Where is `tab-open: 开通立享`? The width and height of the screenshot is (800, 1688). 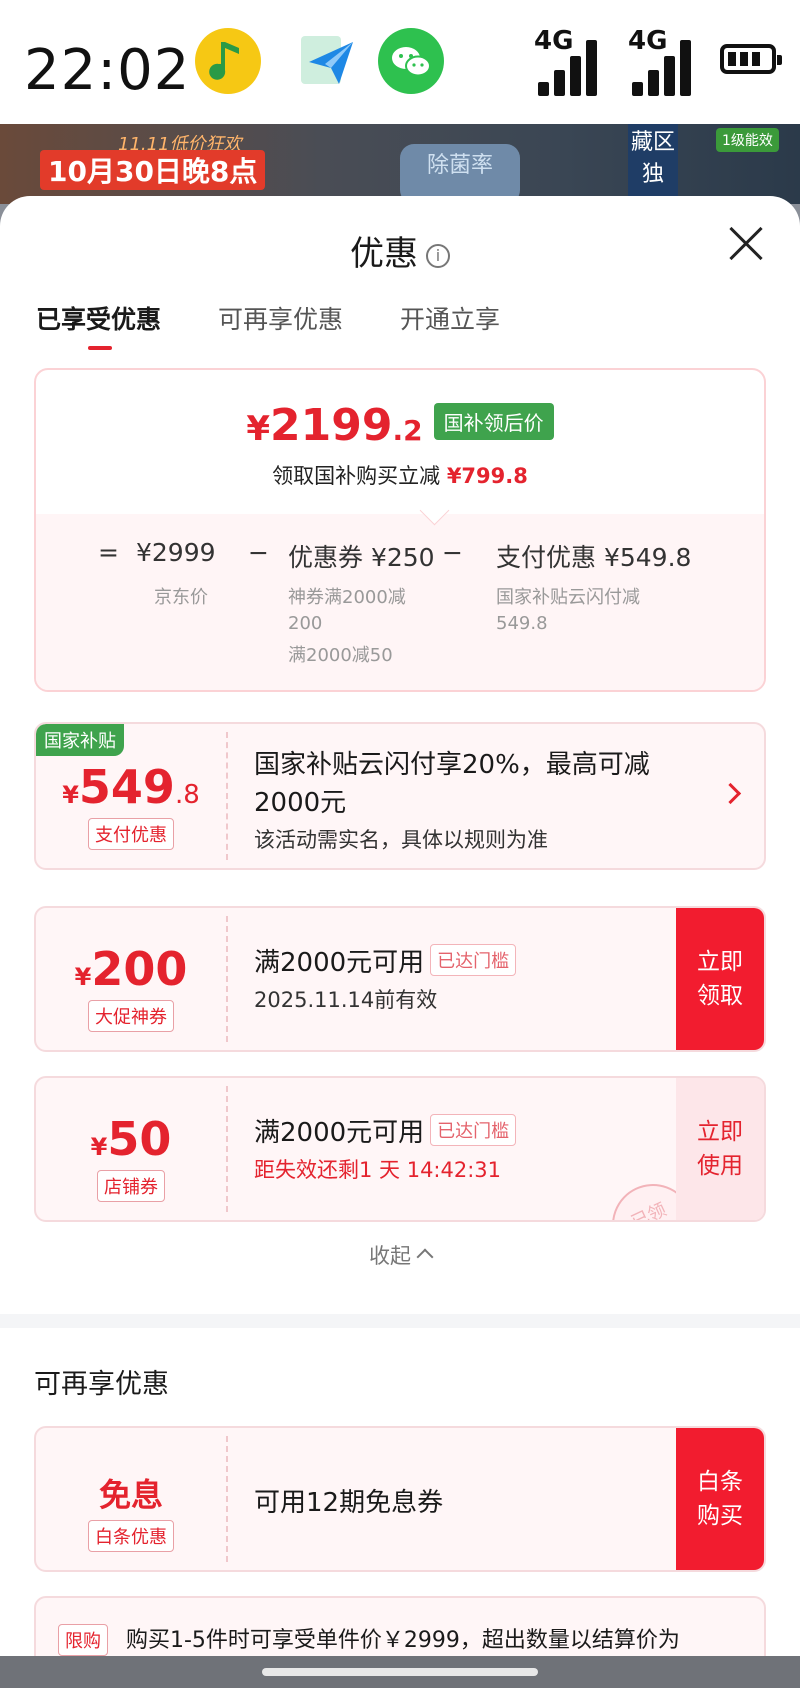 tab-open: 开通立享 is located at coordinates (450, 318).